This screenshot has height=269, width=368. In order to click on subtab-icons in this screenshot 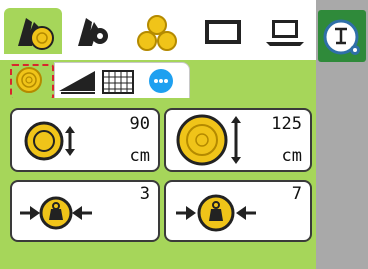, I will do `click(116, 81)`.